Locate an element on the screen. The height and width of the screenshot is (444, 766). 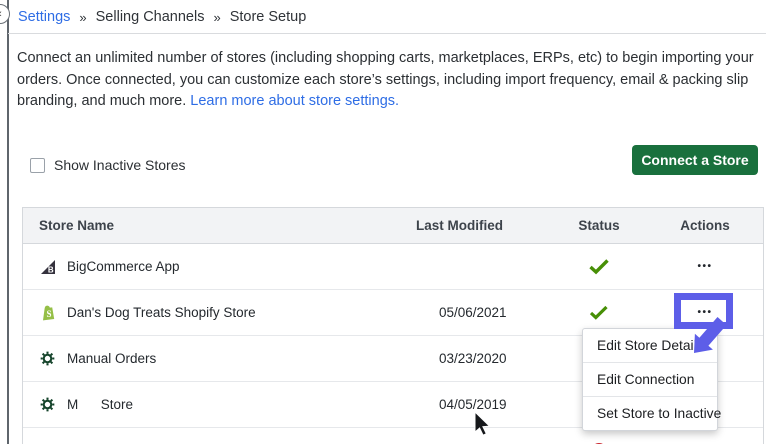
breadcrumb-settings: Settings is located at coordinates (44, 17).